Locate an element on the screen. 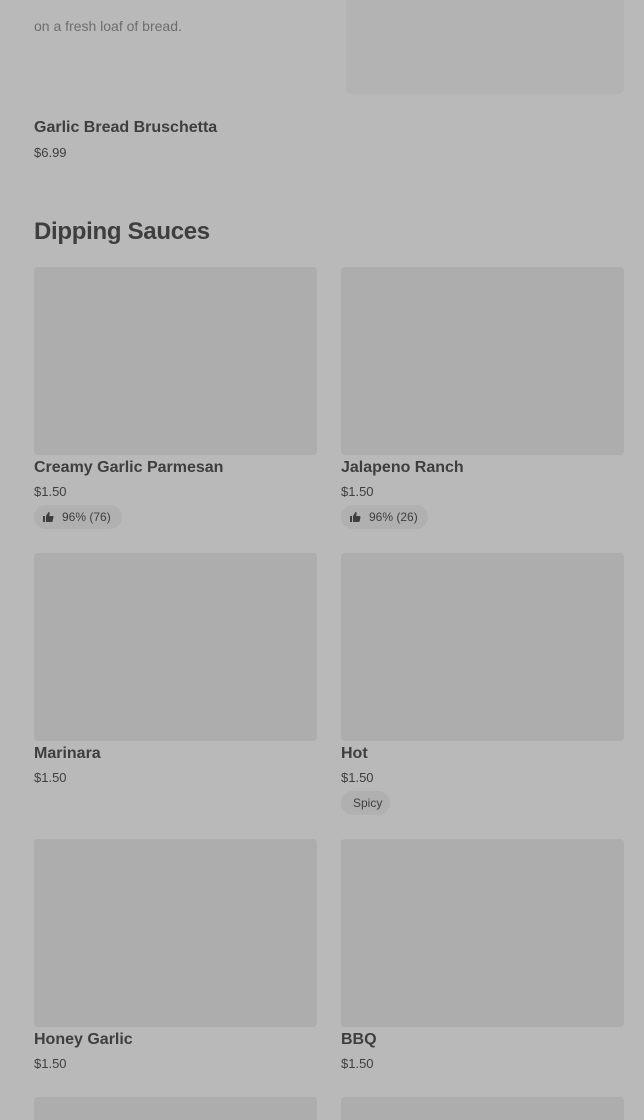  spicy-text: Spicy is located at coordinates (368, 803).